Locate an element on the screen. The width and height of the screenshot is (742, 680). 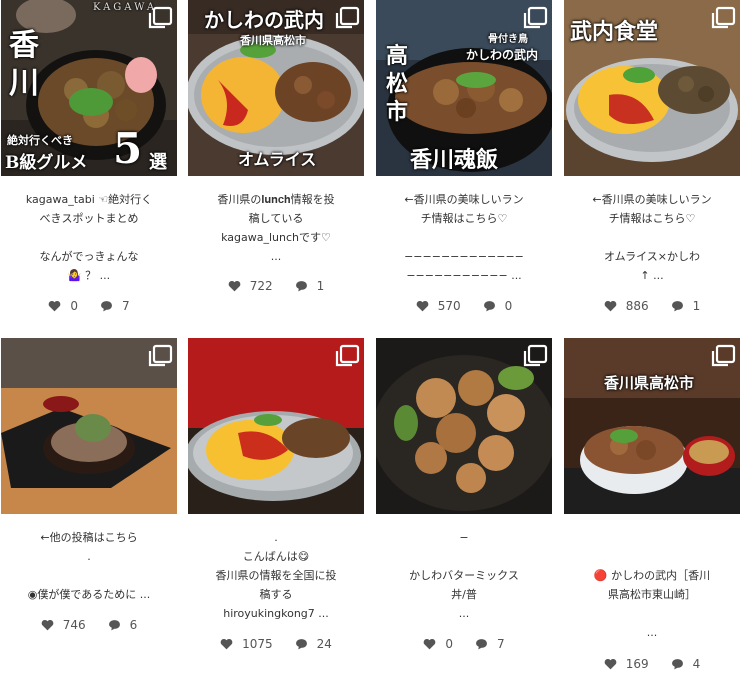
comments: 6 is located at coordinates (123, 625).